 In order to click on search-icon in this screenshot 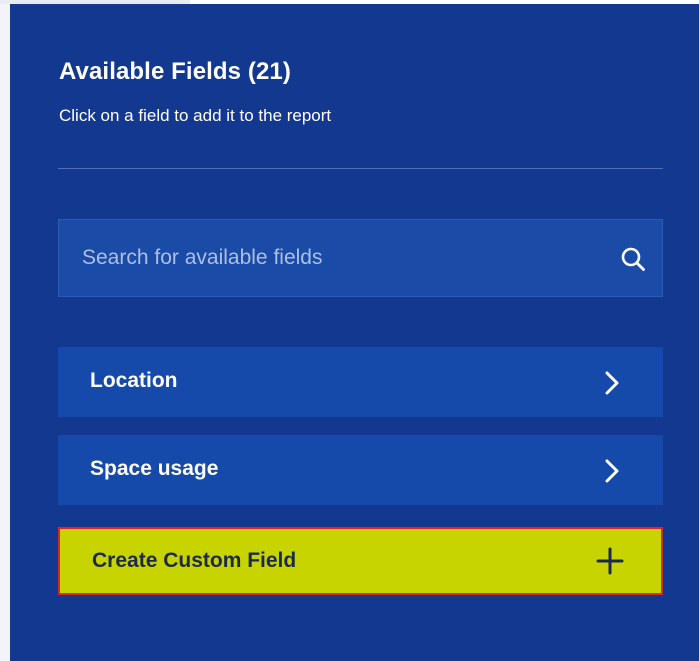, I will do `click(633, 259)`.